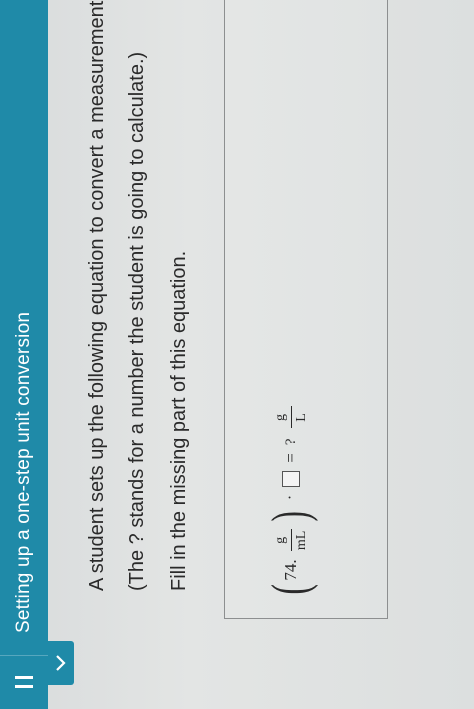  What do you see at coordinates (280, 417) in the screenshot?
I see `result-unit-numerator: g` at bounding box center [280, 417].